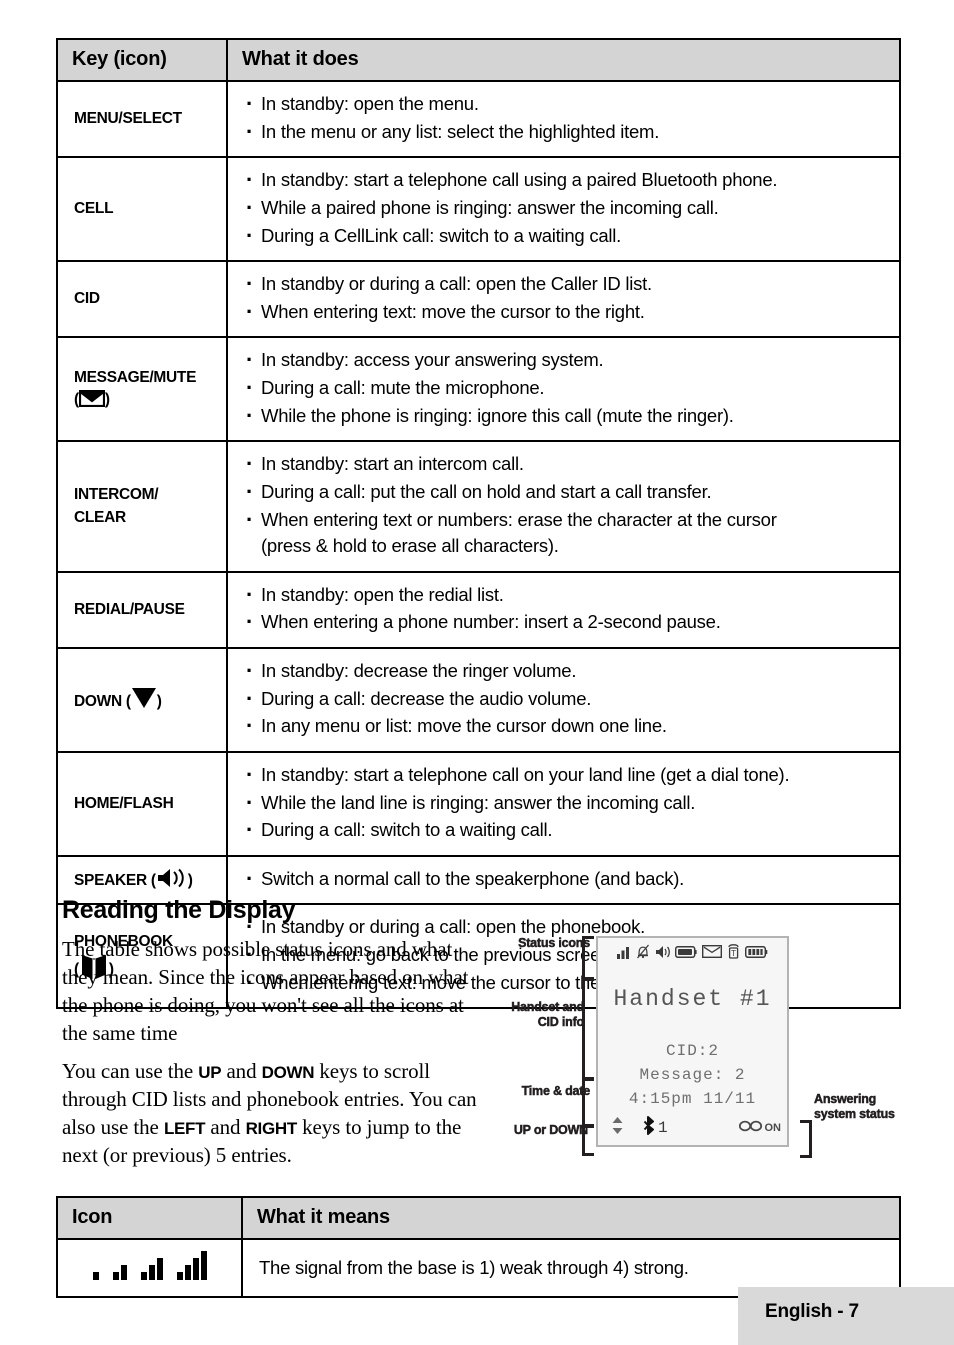  I want to click on label-status-icons: Status icons, so click(554, 943).